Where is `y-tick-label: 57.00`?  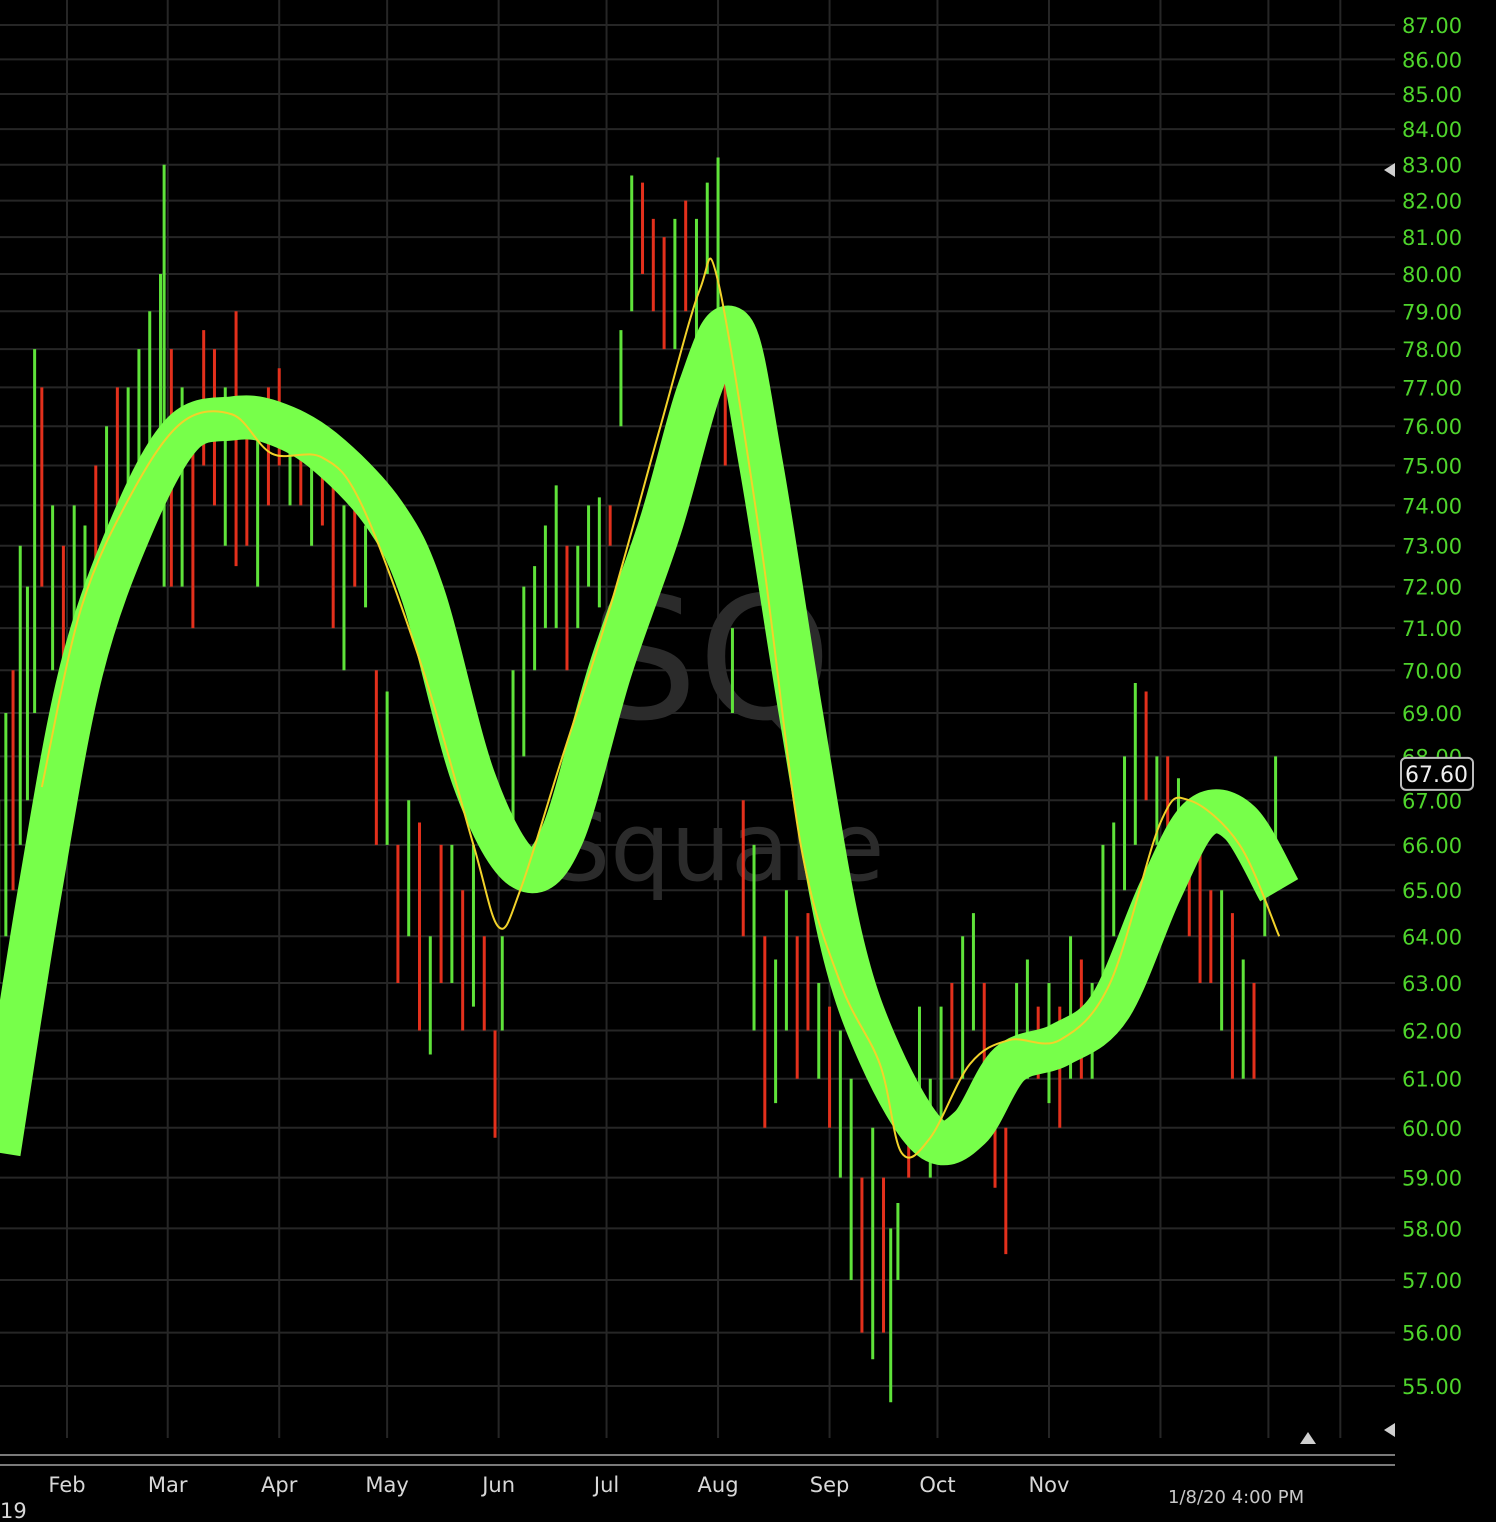
y-tick-label: 57.00 is located at coordinates (1432, 1281).